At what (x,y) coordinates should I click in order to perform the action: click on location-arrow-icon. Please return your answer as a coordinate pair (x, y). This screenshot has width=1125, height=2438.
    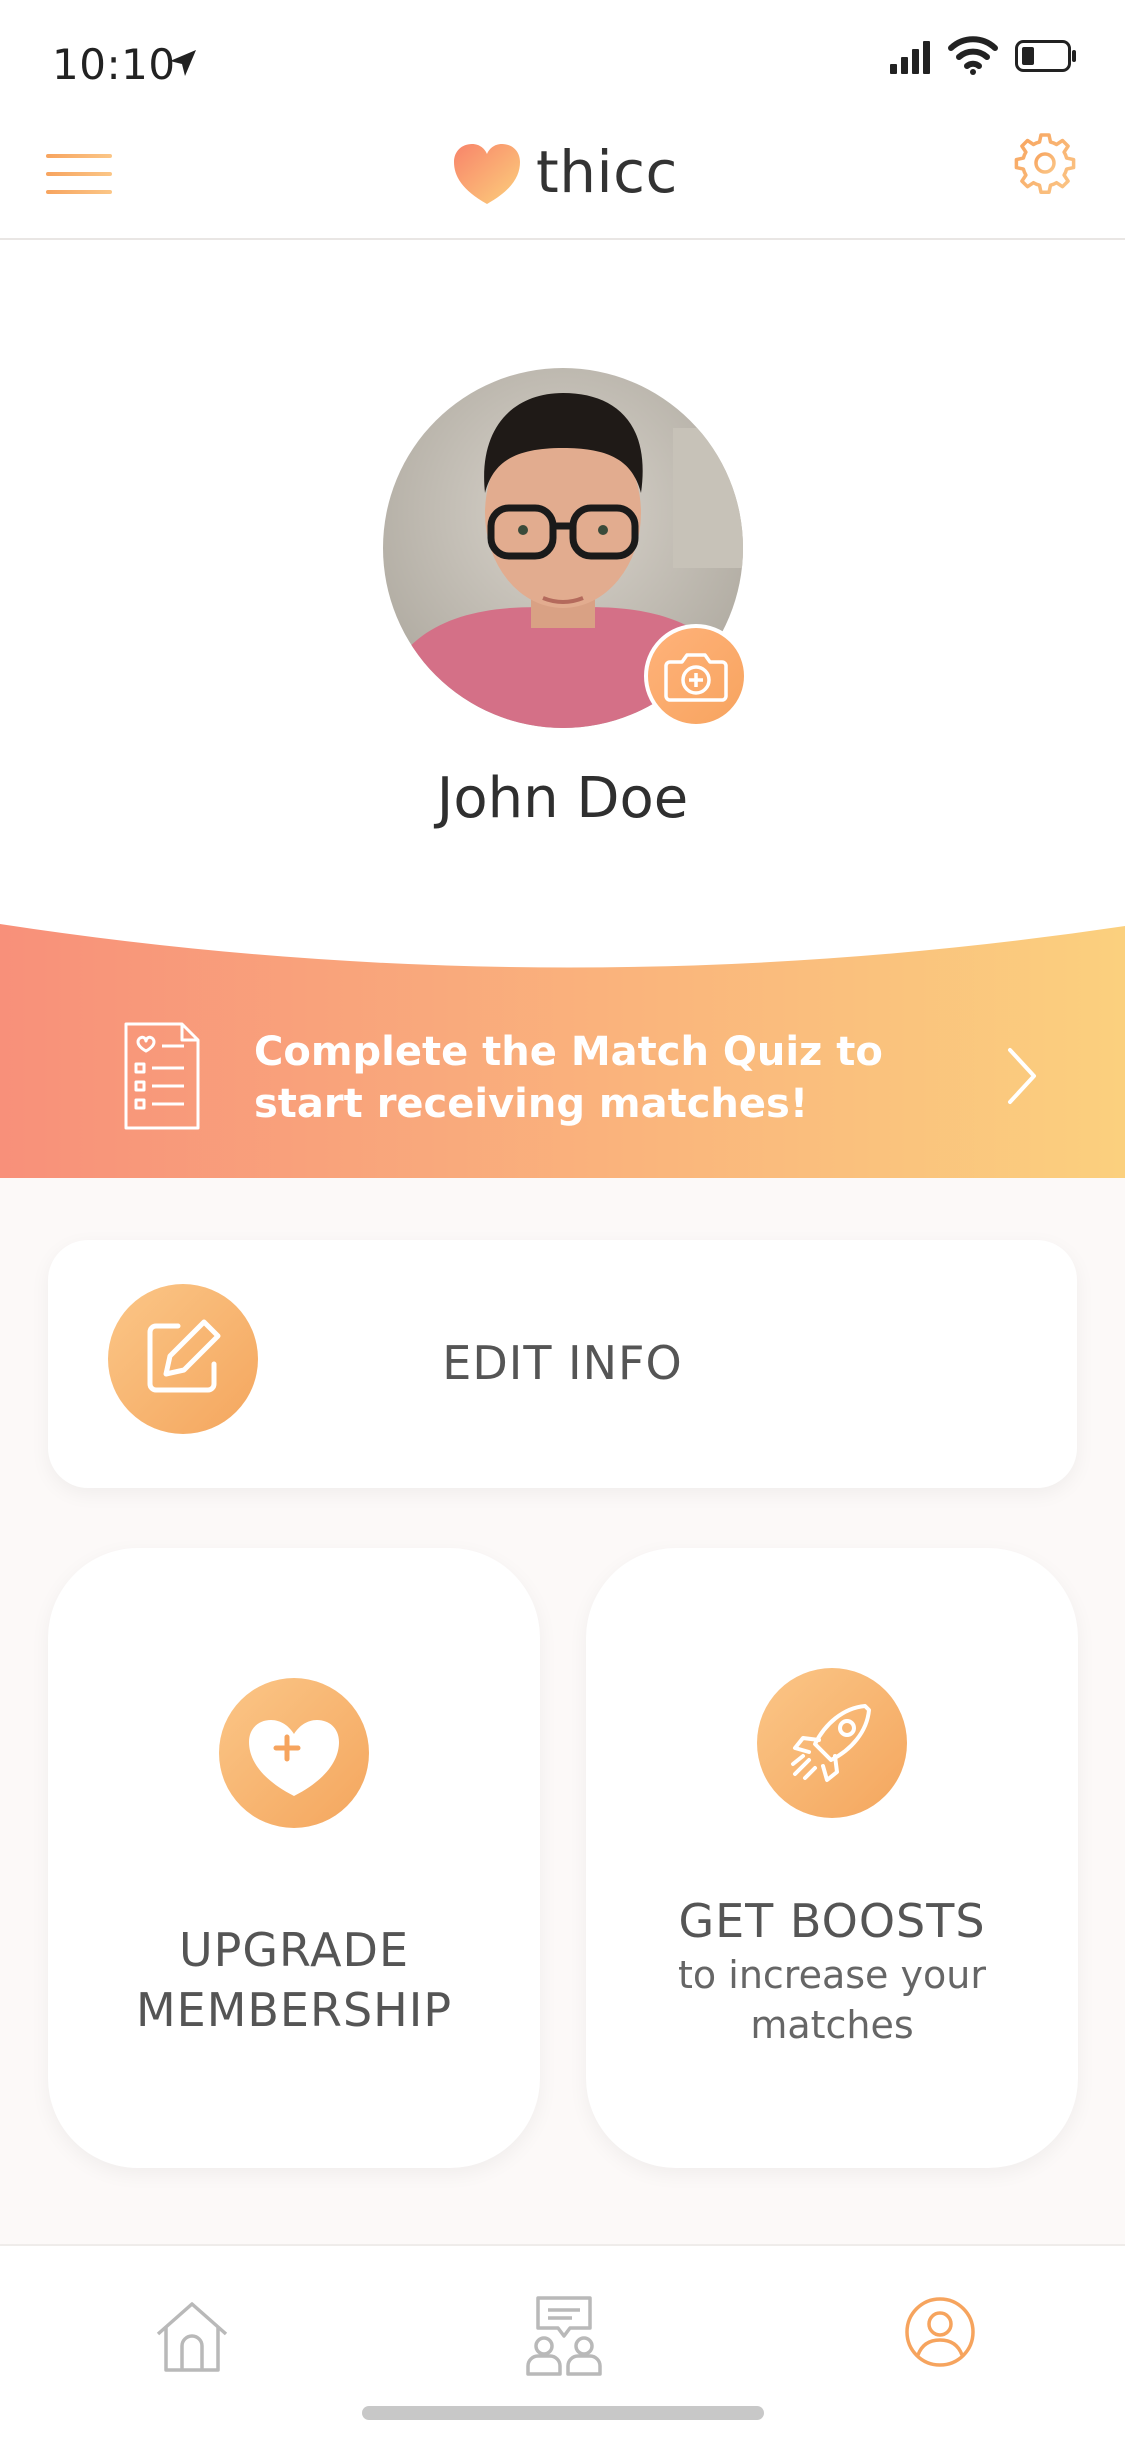
    Looking at the image, I should click on (183, 63).